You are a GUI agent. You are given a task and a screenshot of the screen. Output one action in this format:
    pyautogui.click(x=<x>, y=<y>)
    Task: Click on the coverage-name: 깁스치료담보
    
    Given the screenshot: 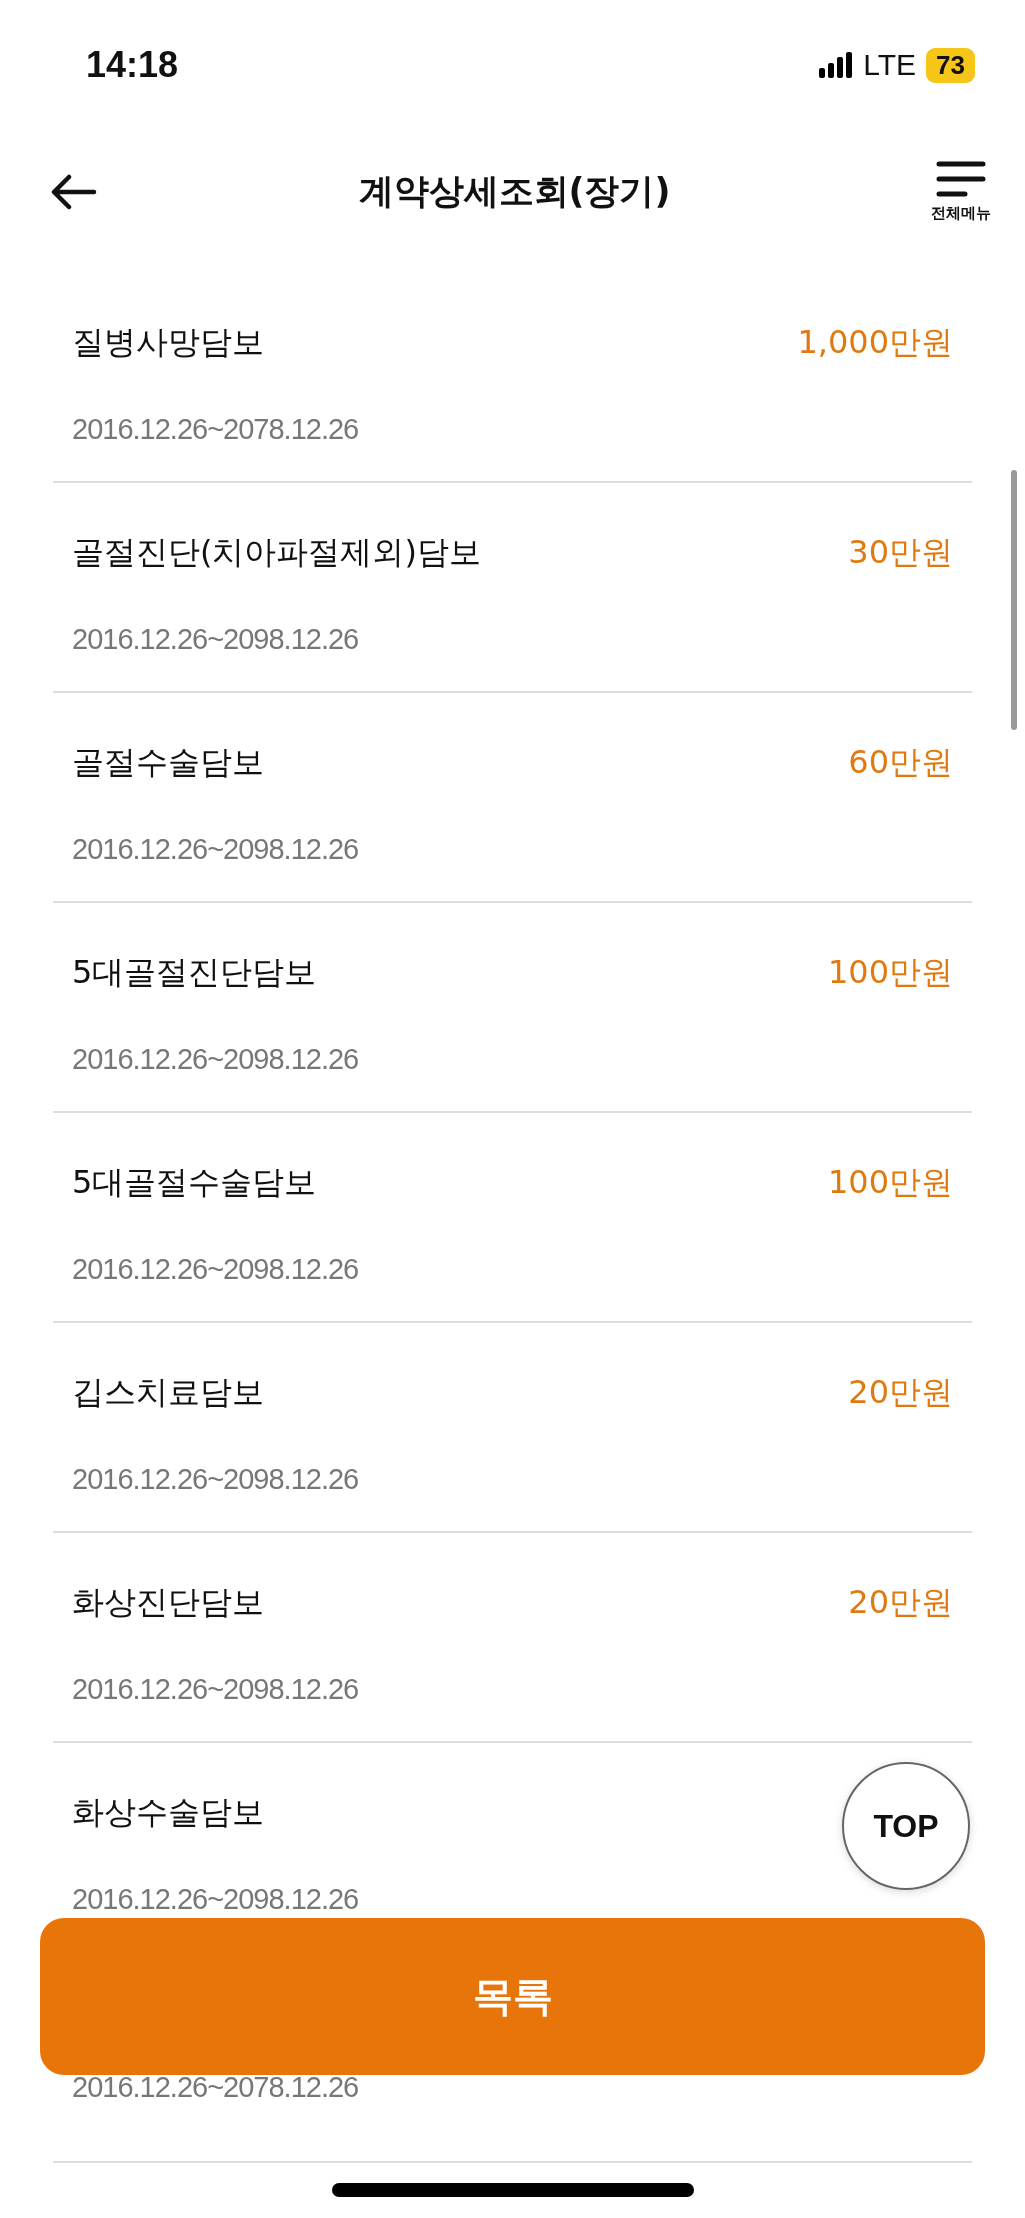 What is the action you would take?
    pyautogui.click(x=168, y=1392)
    